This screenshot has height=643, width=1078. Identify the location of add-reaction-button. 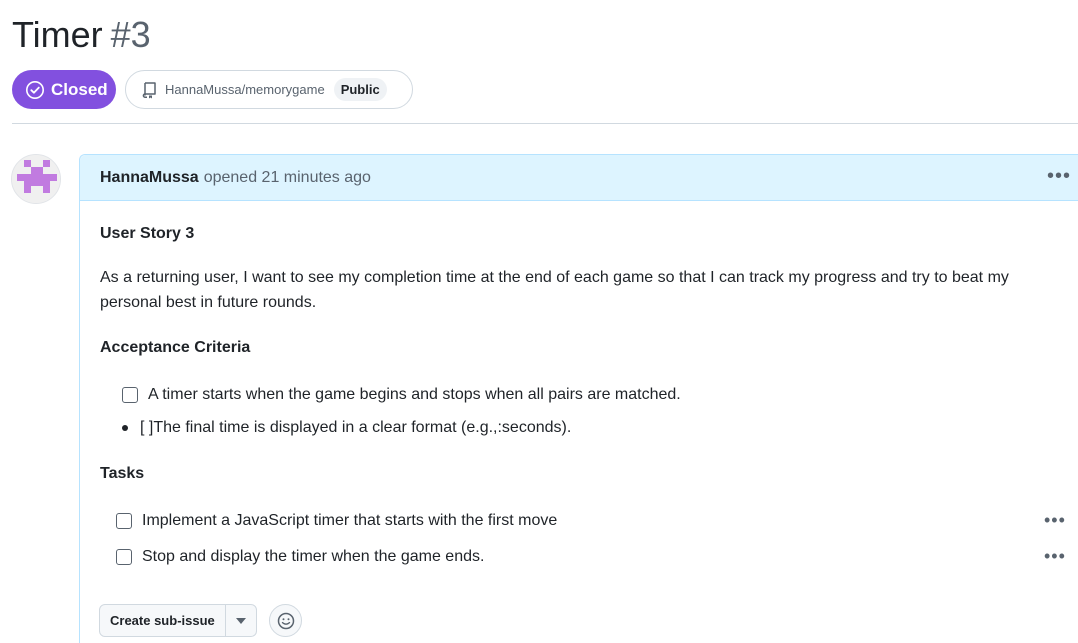
(285, 620).